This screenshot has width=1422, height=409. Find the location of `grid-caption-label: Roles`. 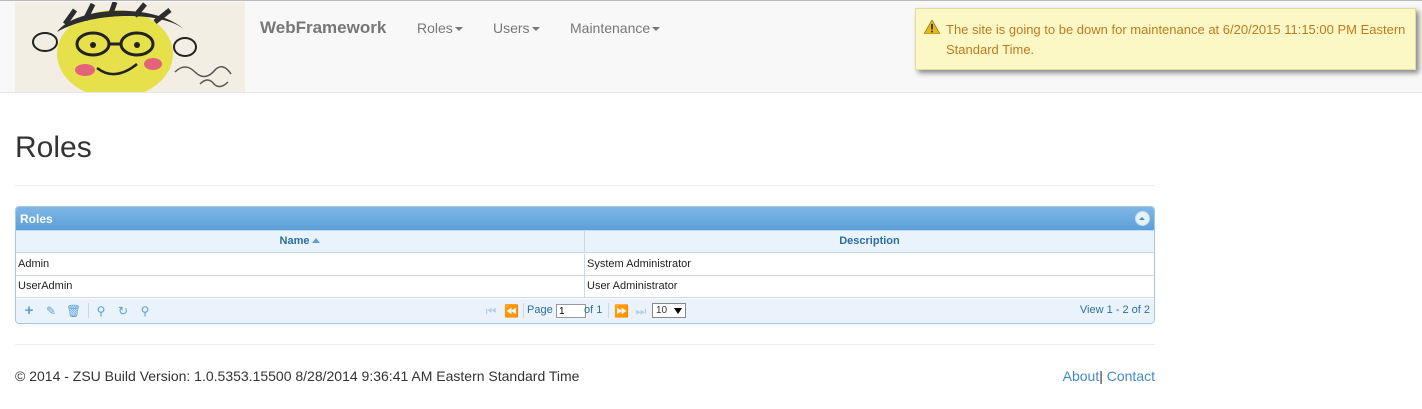

grid-caption-label: Roles is located at coordinates (36, 219).